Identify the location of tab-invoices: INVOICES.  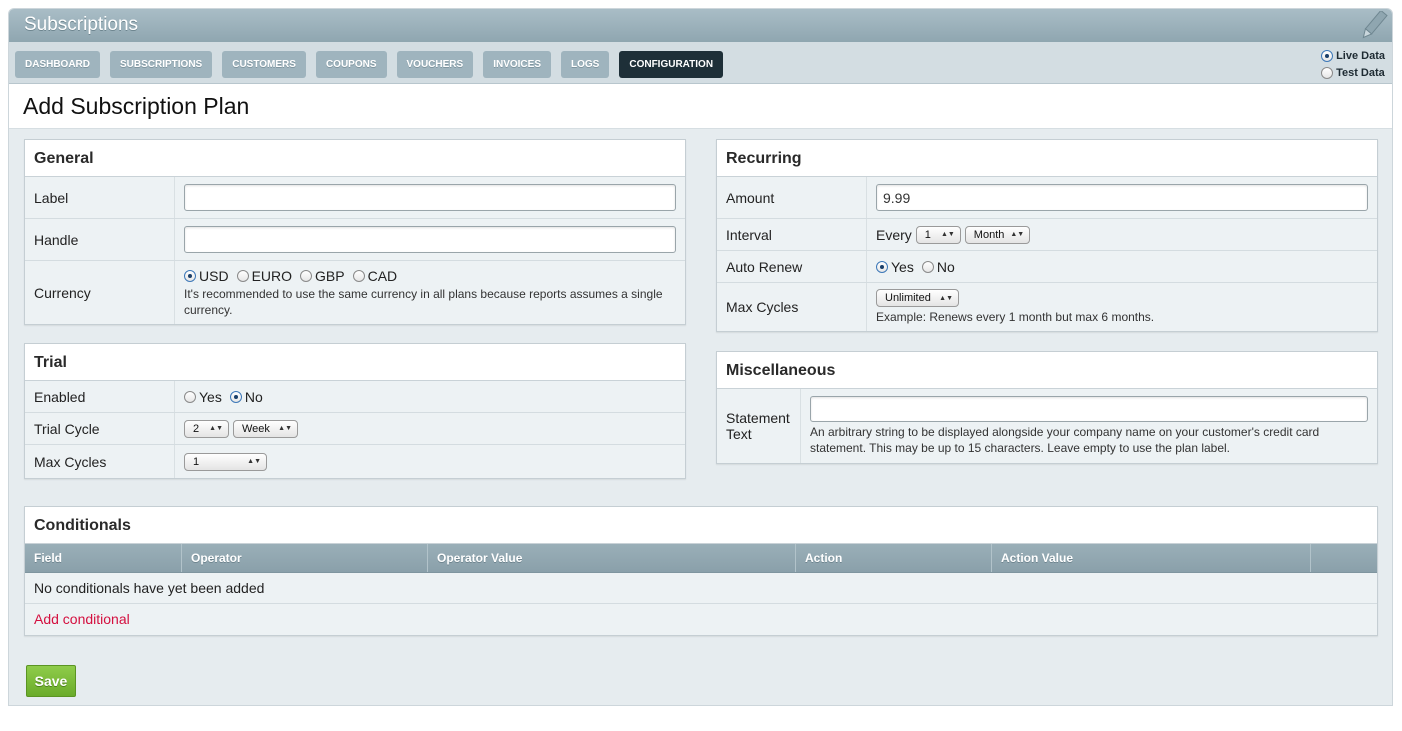
(517, 64).